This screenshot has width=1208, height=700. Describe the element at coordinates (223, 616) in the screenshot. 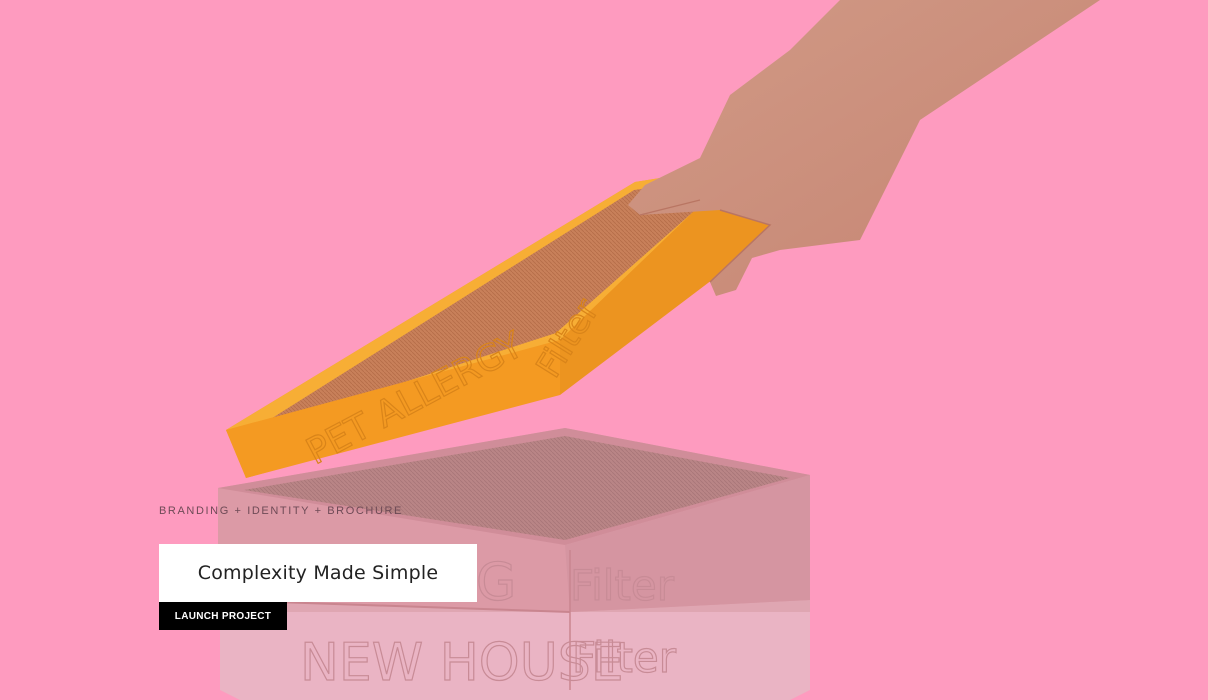

I see `launch-project-button: LAUNCH PROJECT` at that location.